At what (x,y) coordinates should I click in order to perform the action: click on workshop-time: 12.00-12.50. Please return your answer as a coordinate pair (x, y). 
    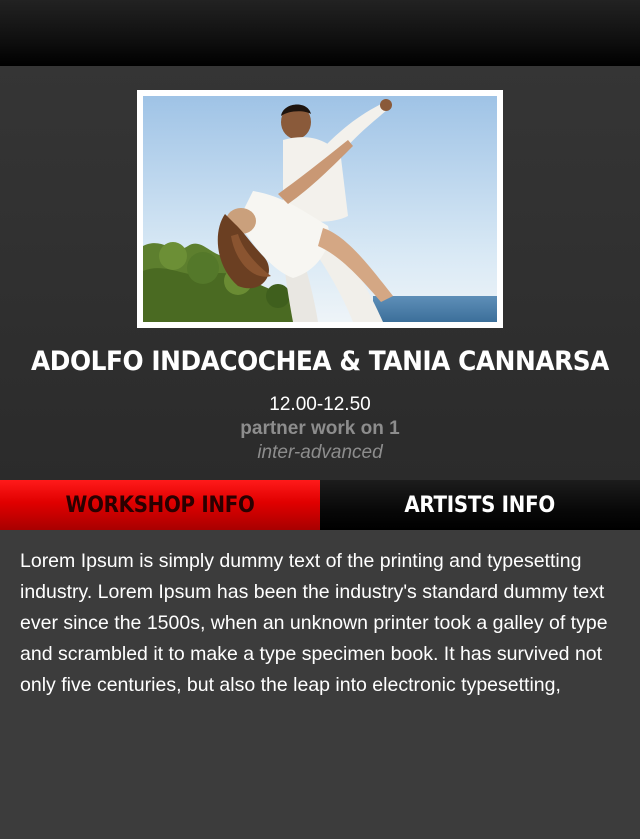
    Looking at the image, I should click on (320, 404).